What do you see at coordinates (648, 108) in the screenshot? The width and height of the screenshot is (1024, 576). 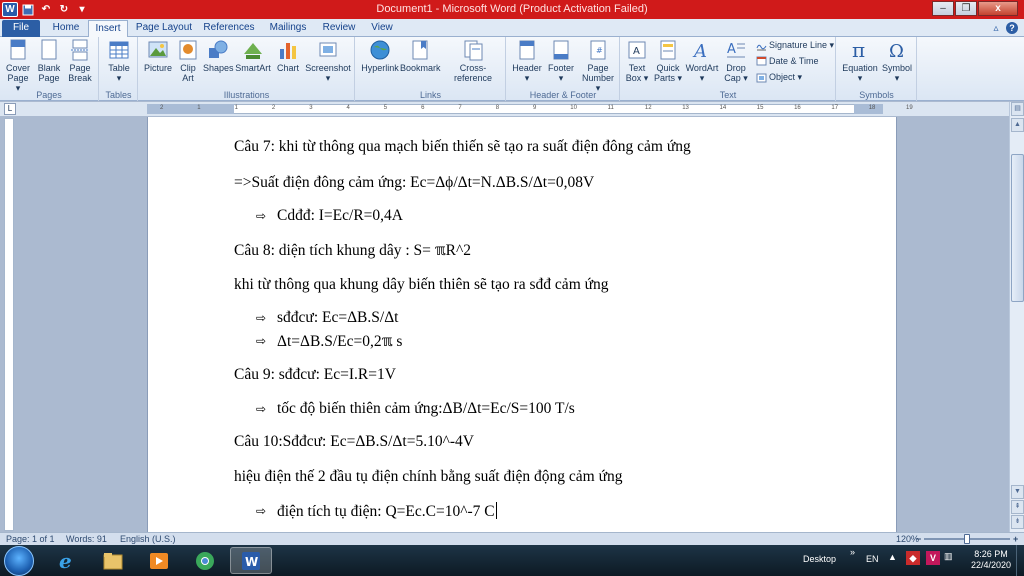 I see `ruler-number: 12` at bounding box center [648, 108].